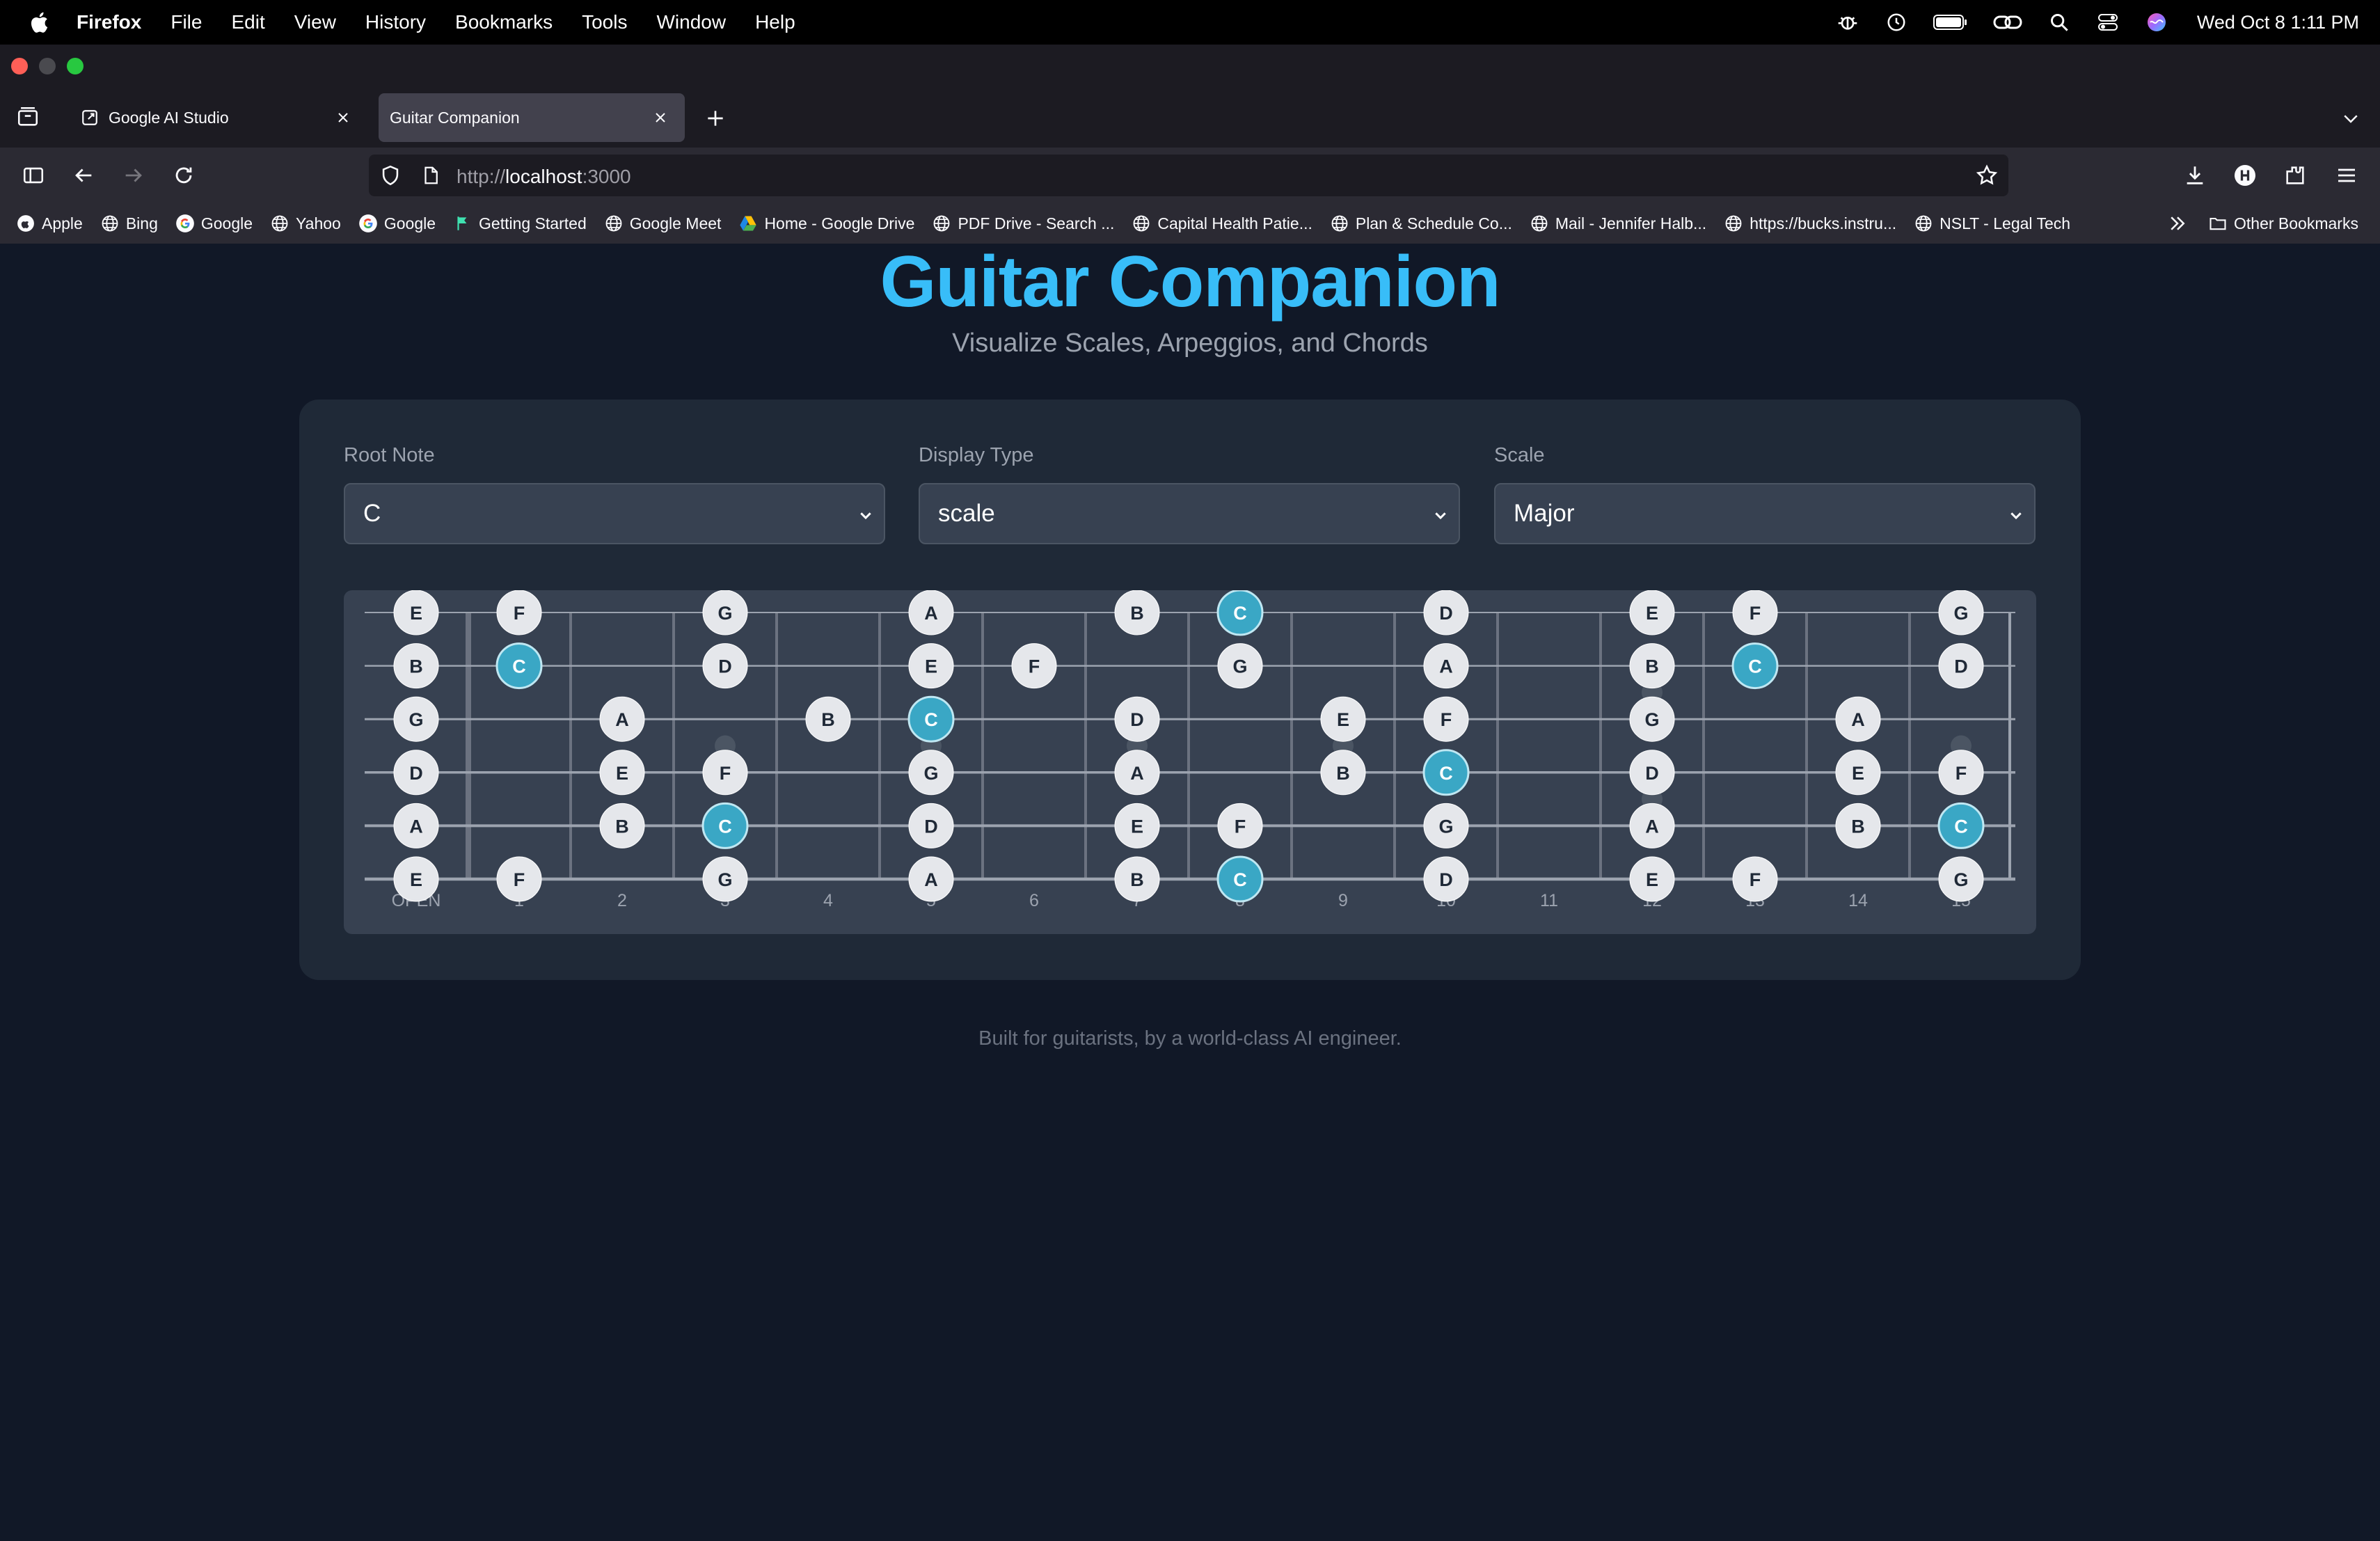 Image resolution: width=2380 pixels, height=1541 pixels. What do you see at coordinates (775, 22) in the screenshot?
I see `menu-help: Help` at bounding box center [775, 22].